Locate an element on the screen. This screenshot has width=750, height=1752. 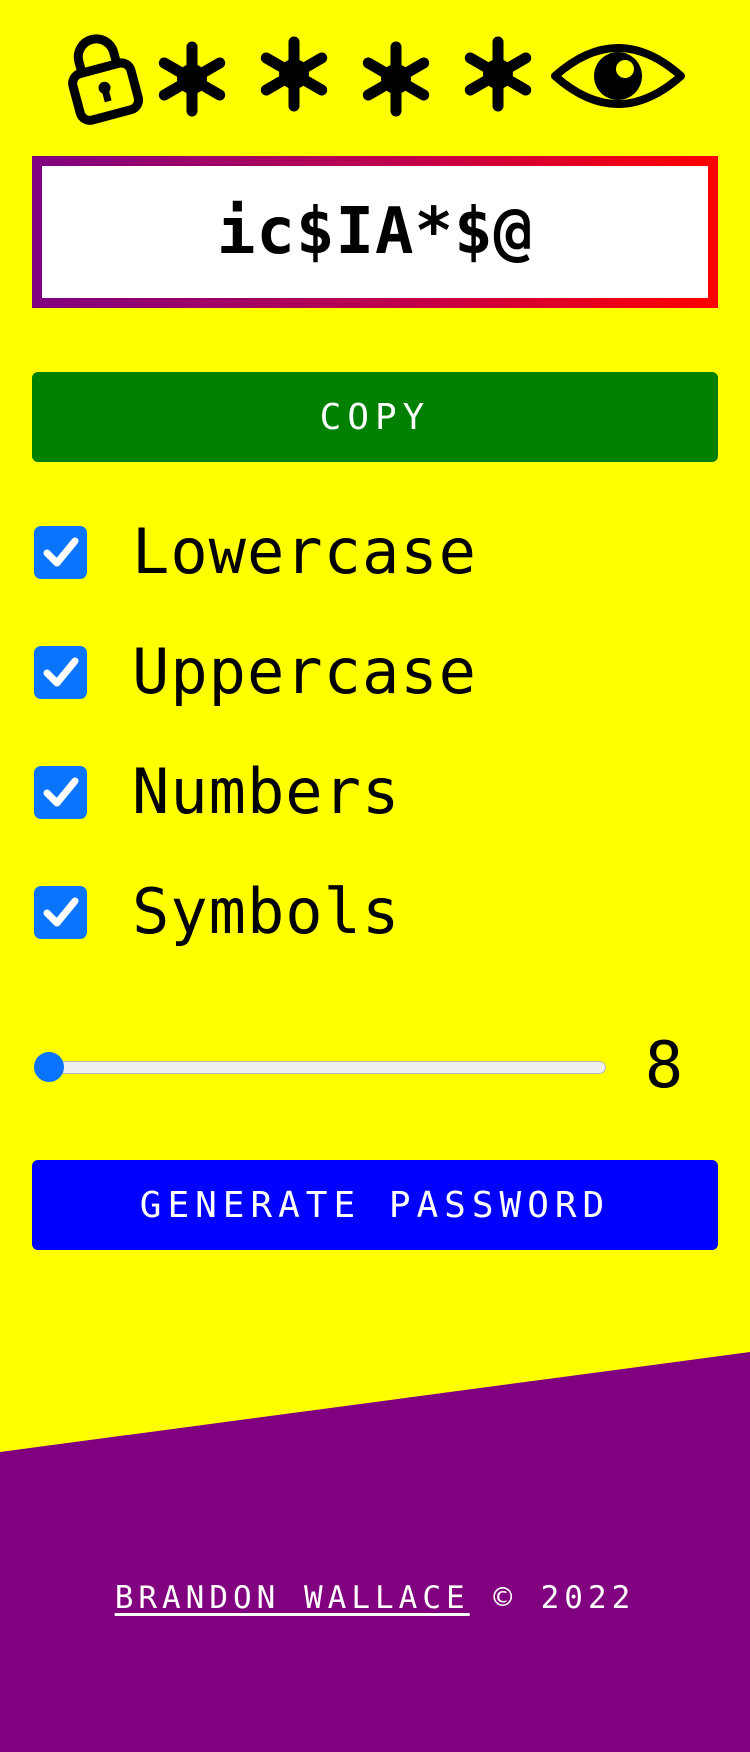
logo is located at coordinates (375, 78).